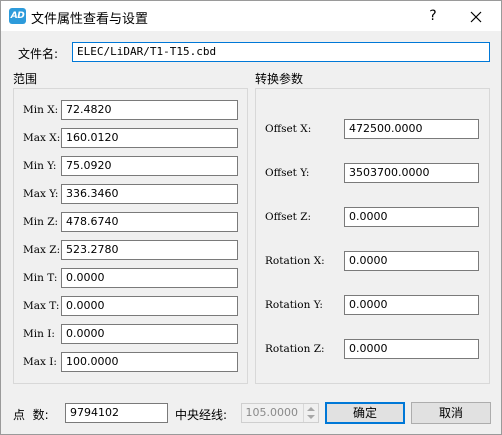 The image size is (502, 435). What do you see at coordinates (149, 138) in the screenshot?
I see `max-x-input: 160.0120` at bounding box center [149, 138].